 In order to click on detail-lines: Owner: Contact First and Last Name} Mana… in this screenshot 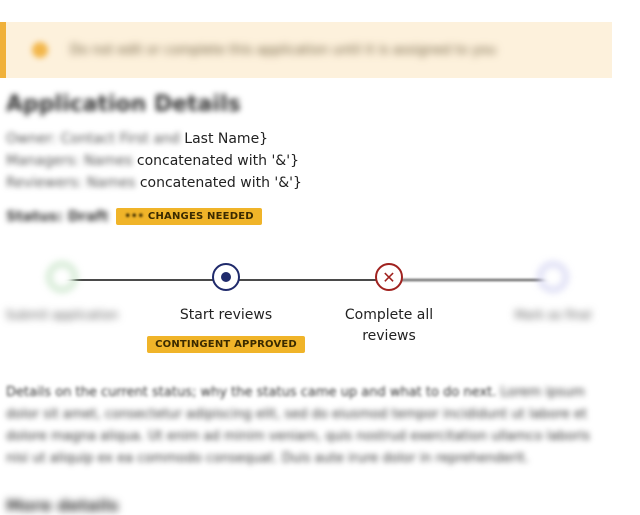, I will do `click(154, 161)`.